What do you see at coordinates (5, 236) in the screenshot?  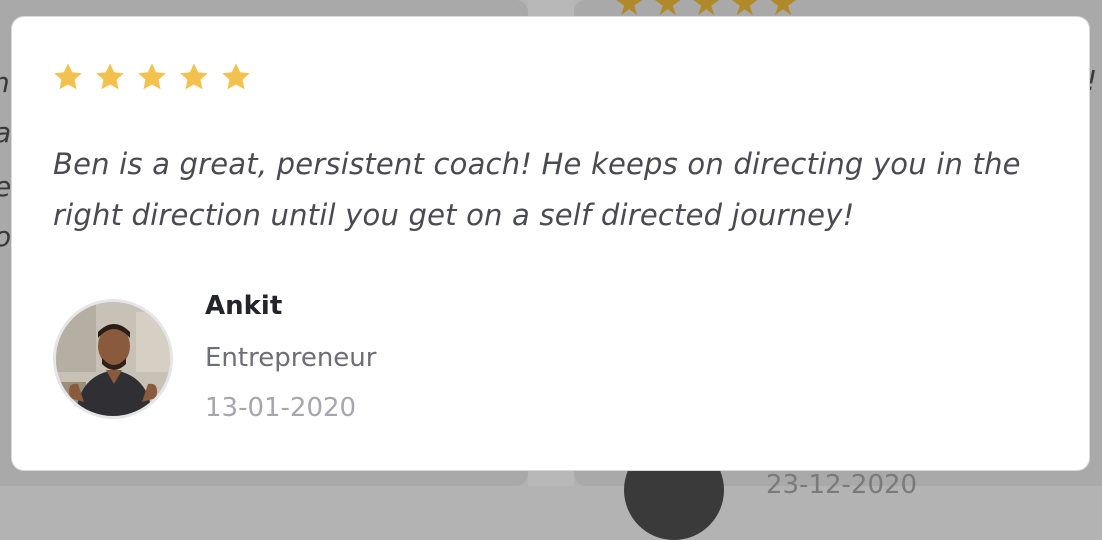 I see `background-text-fragment: o` at bounding box center [5, 236].